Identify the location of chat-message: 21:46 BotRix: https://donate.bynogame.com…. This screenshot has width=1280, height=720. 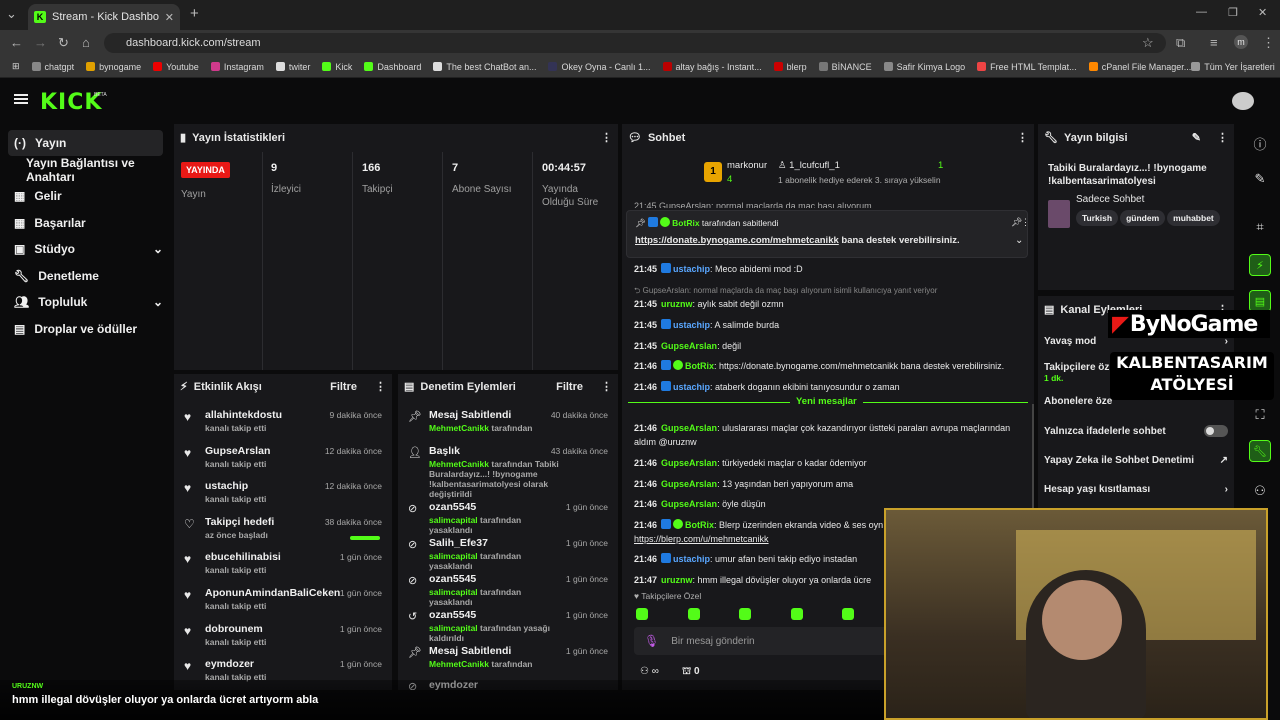
(819, 366).